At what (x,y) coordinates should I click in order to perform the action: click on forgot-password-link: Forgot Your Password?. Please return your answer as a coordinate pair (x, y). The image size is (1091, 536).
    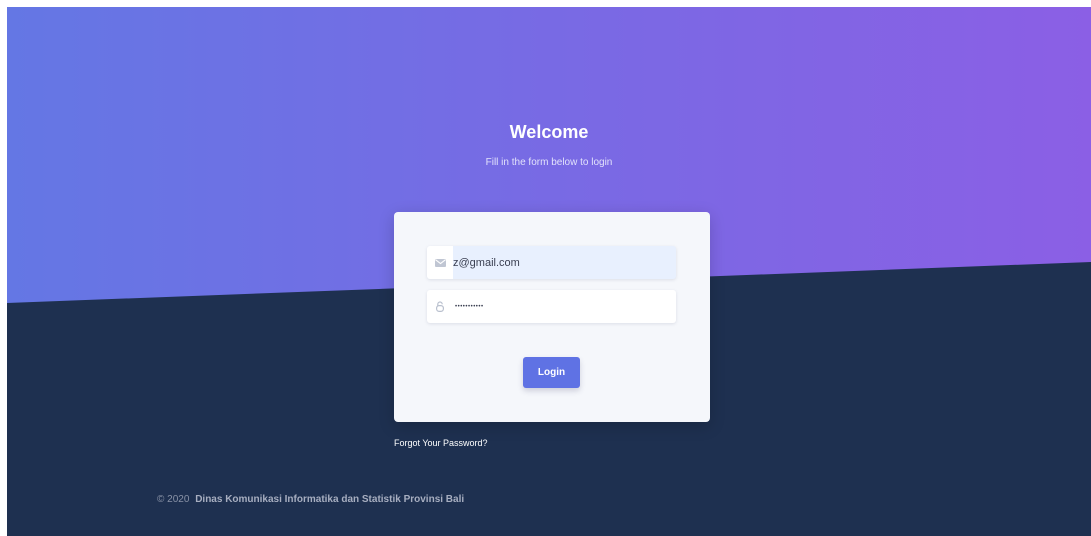
    Looking at the image, I should click on (441, 443).